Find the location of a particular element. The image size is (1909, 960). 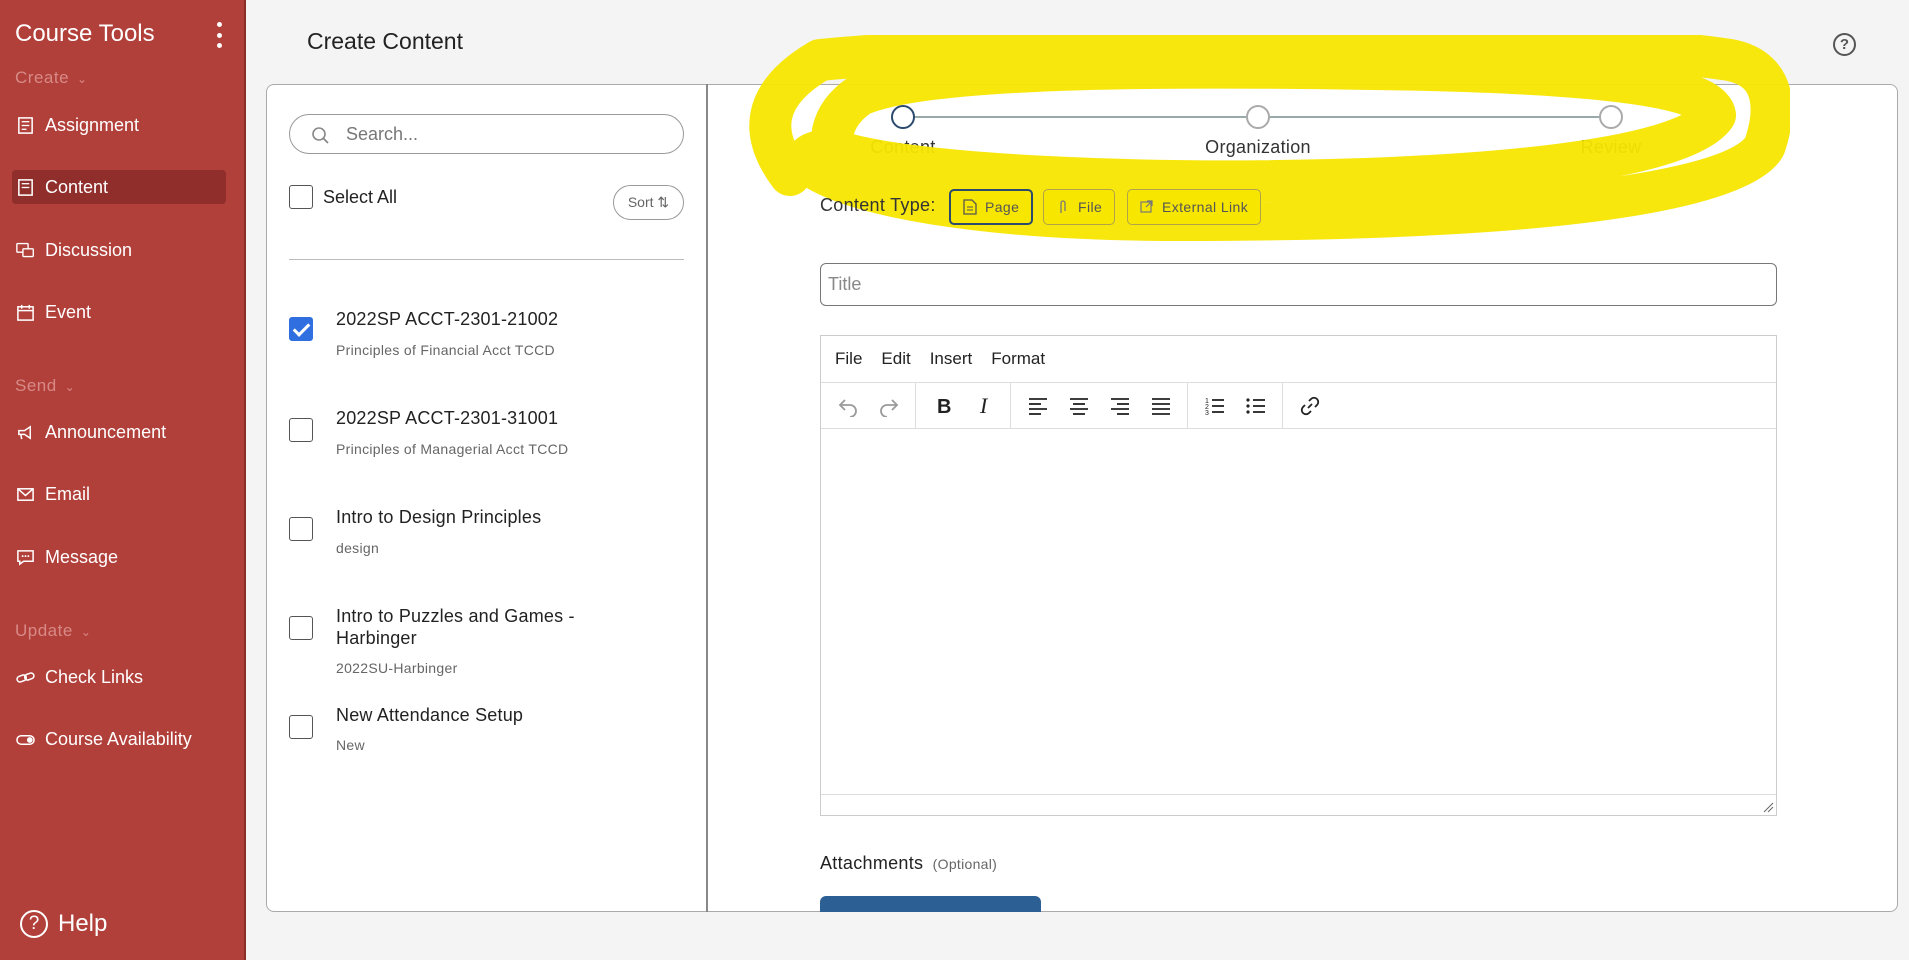

bold-button: B is located at coordinates (942, 406).